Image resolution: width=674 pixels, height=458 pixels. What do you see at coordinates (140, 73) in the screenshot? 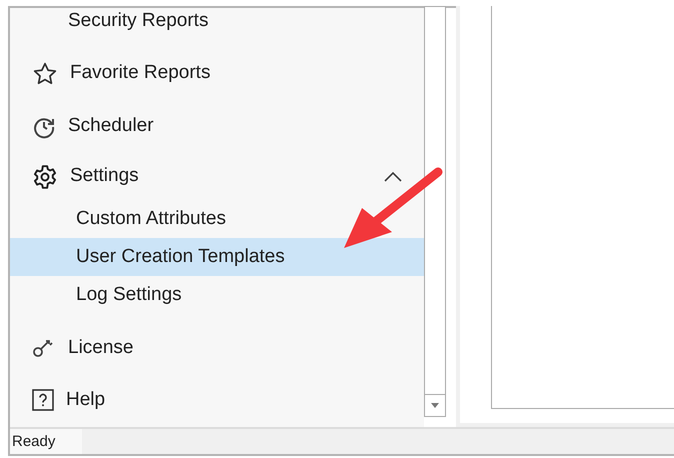
I see `item-label: Favorite Reports` at bounding box center [140, 73].